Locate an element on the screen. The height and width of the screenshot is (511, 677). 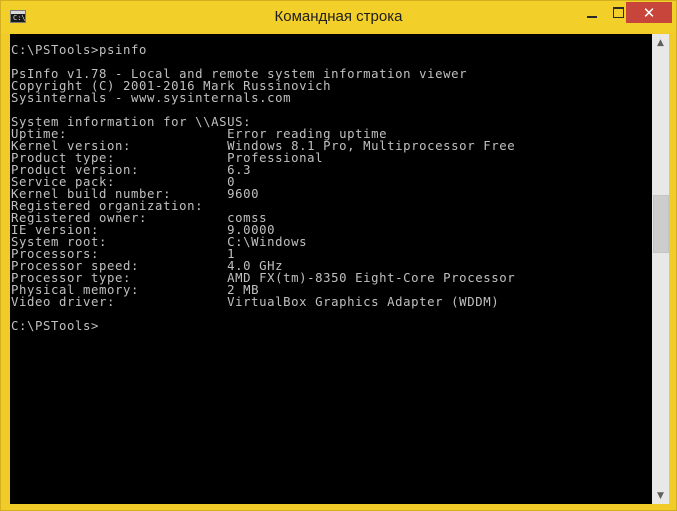
minimize-icon is located at coordinates (592, 16).